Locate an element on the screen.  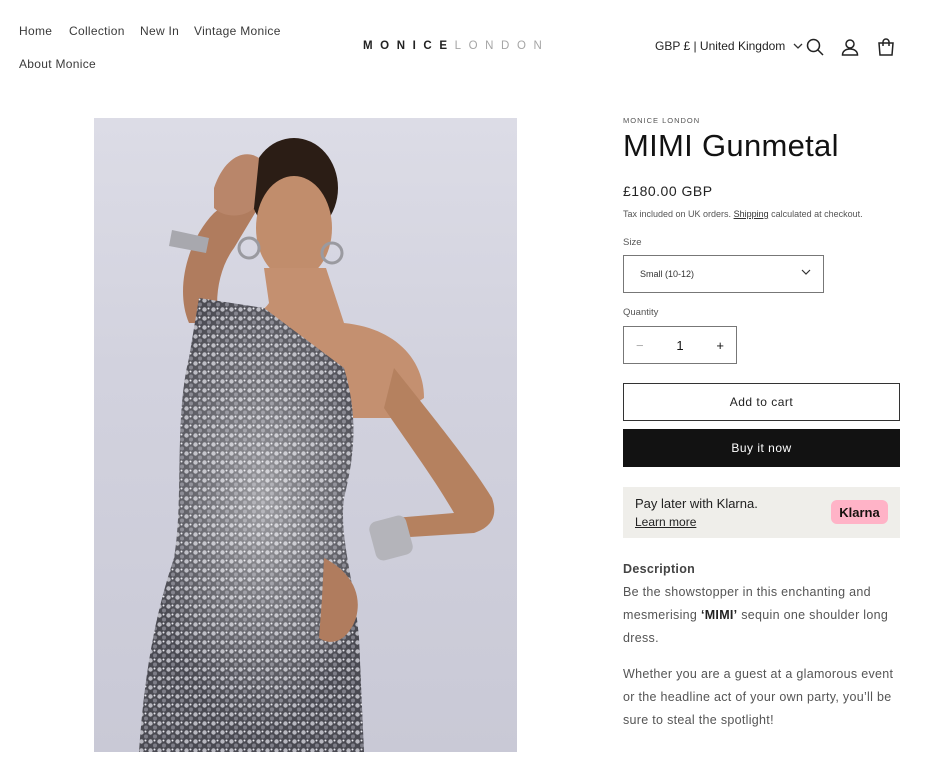
quantity-decrease-button: − is located at coordinates (640, 345).